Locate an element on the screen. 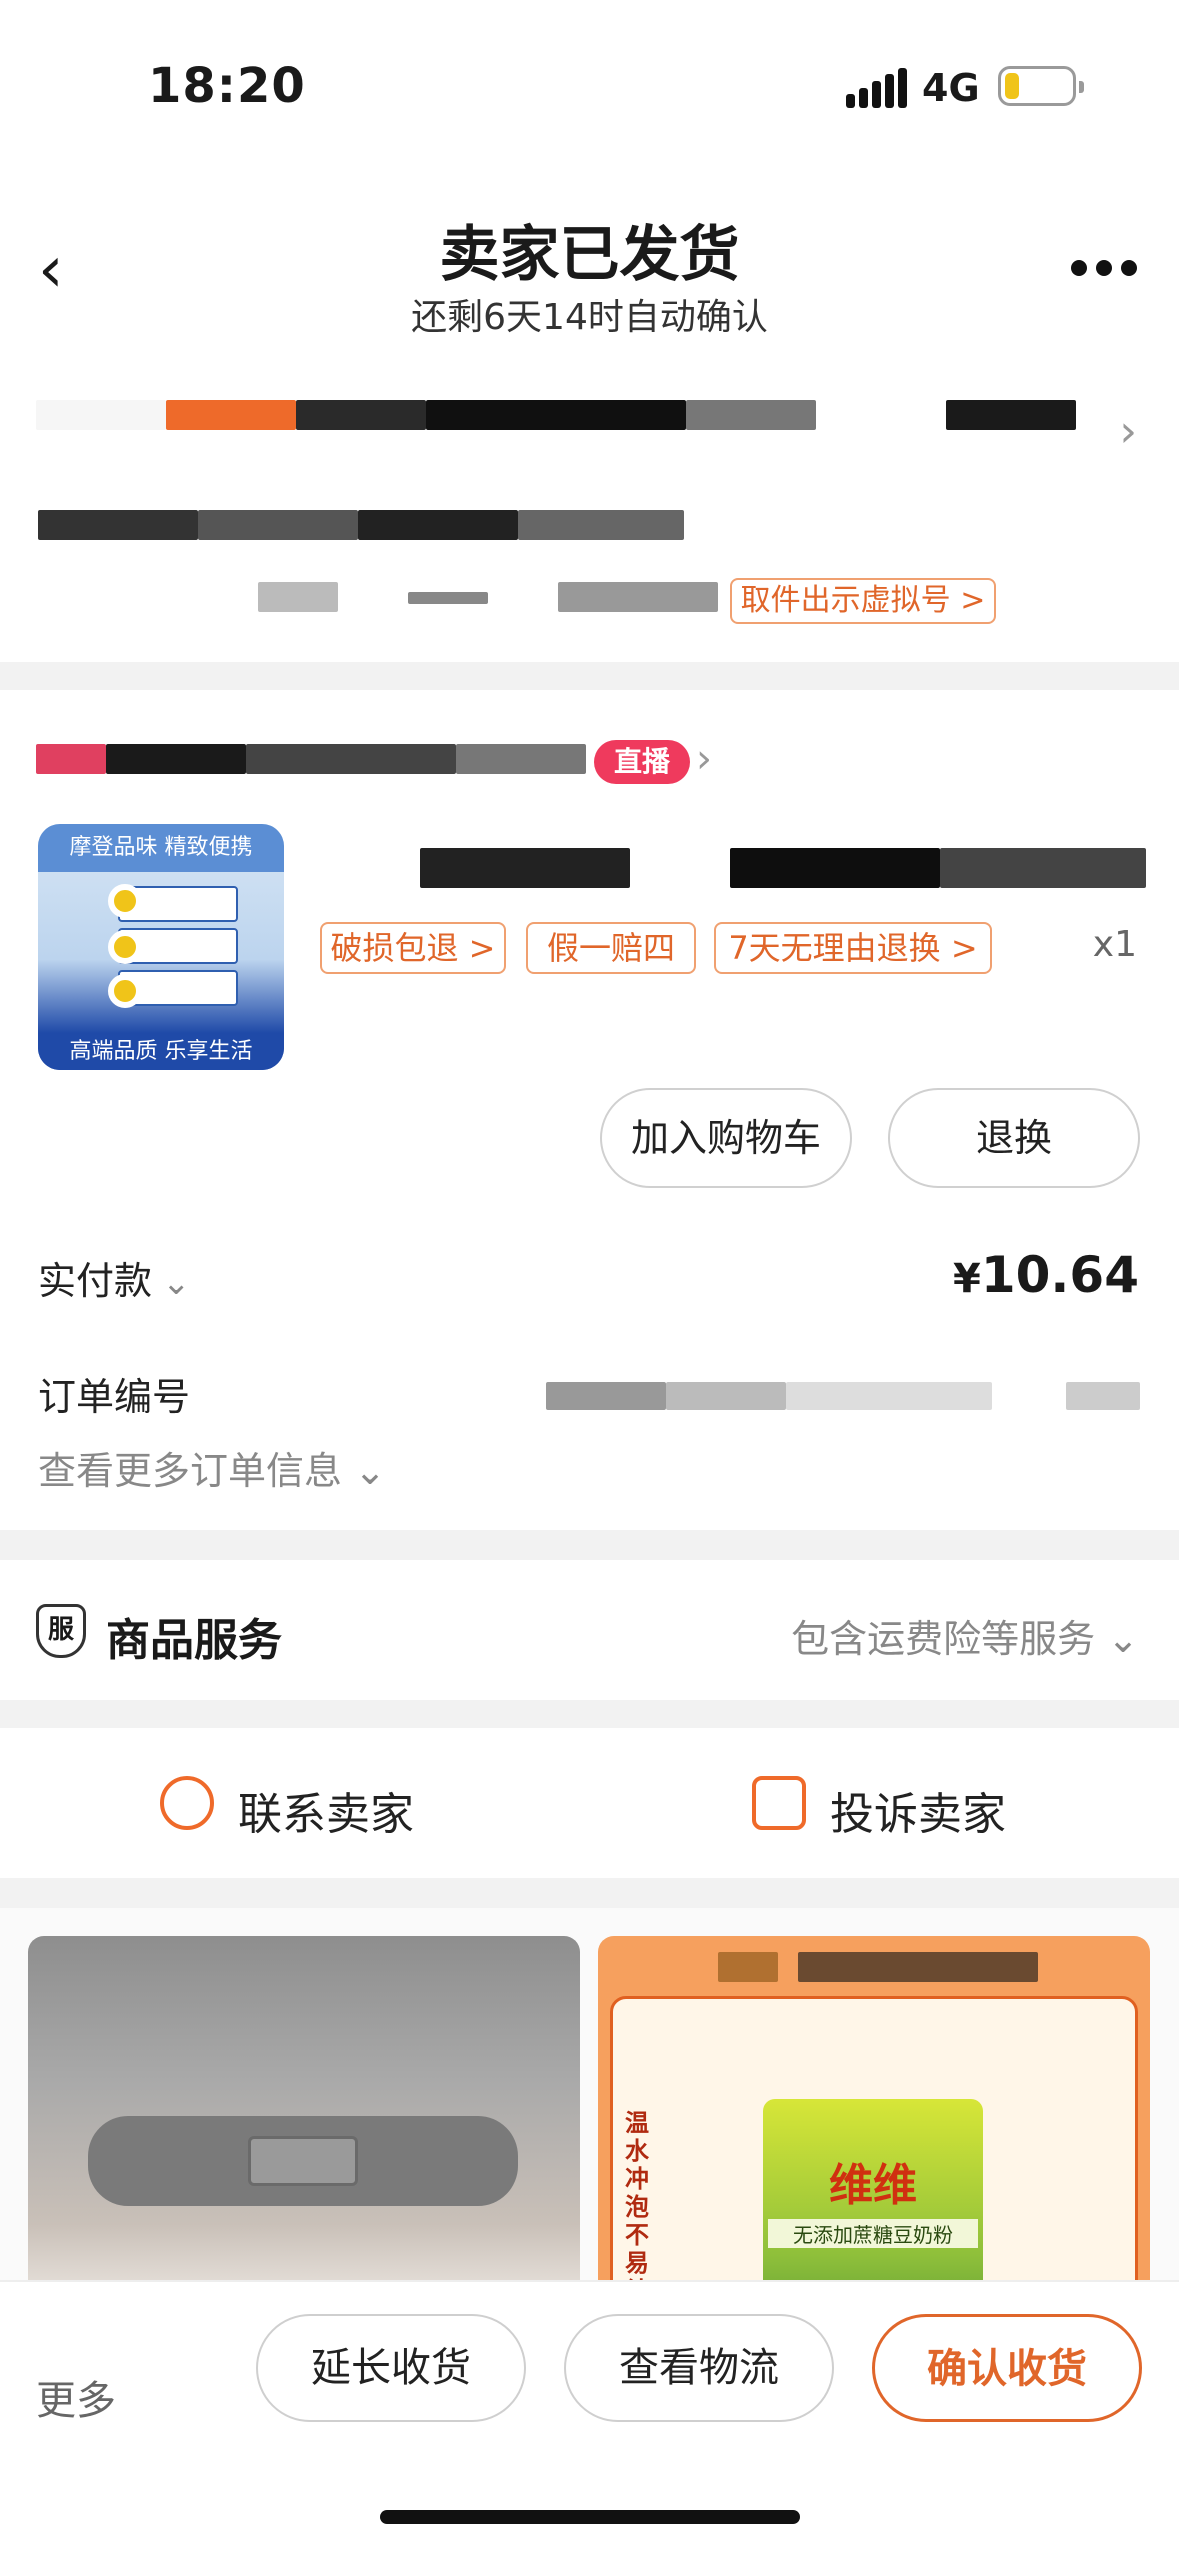 The height and width of the screenshot is (2556, 1179). paid-amount-value: 10.64 is located at coordinates (1059, 1275).